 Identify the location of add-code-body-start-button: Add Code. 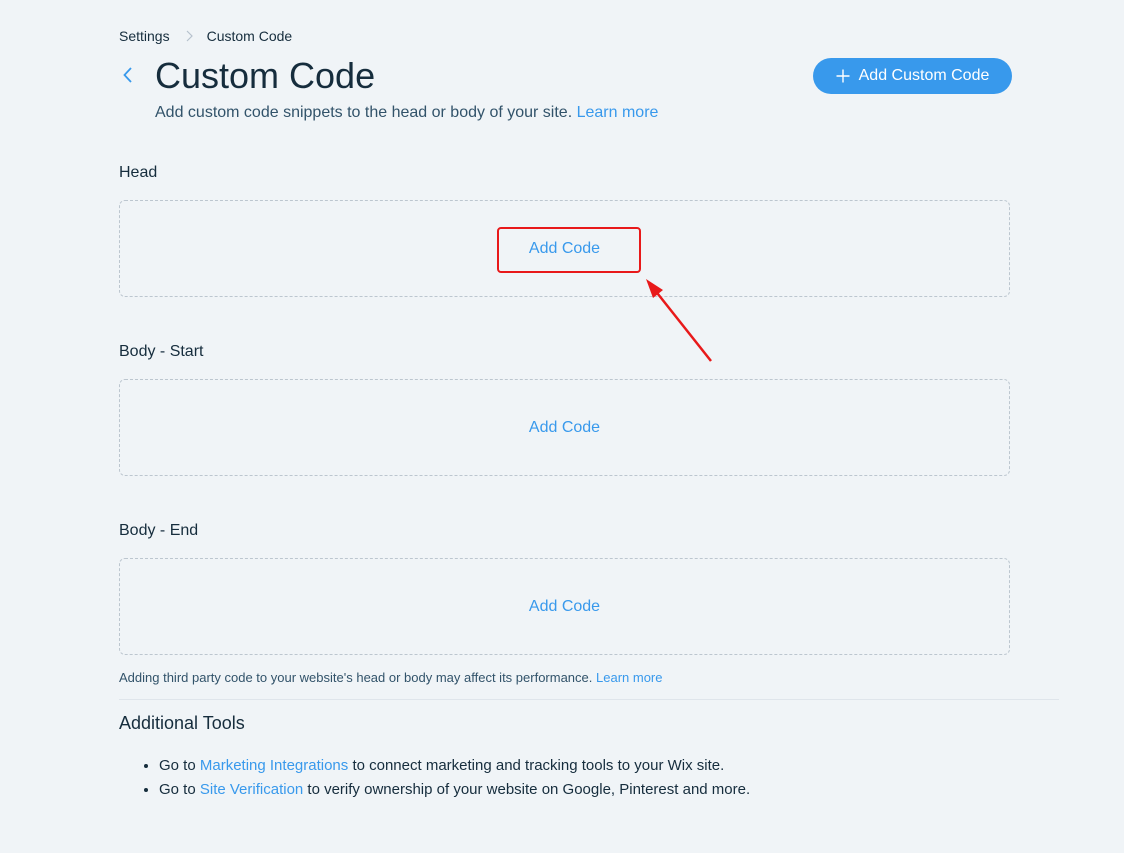
(564, 428).